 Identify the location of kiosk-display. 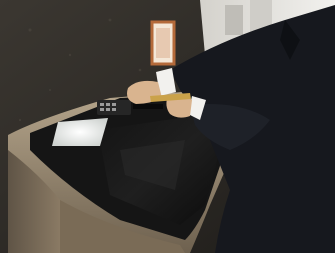
(80, 132).